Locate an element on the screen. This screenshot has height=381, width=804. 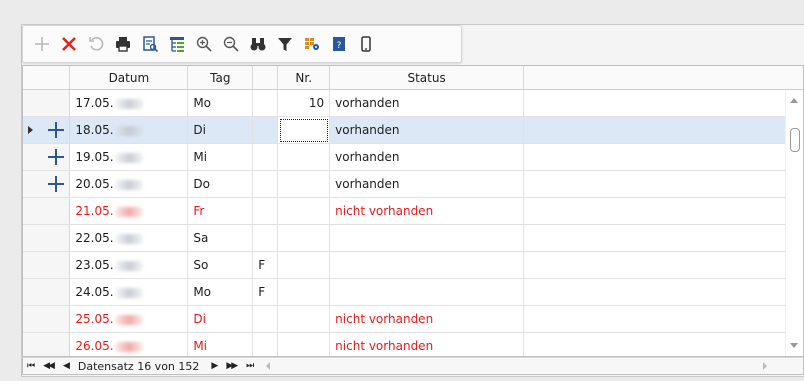
last-record-button: ⏭ is located at coordinates (250, 366).